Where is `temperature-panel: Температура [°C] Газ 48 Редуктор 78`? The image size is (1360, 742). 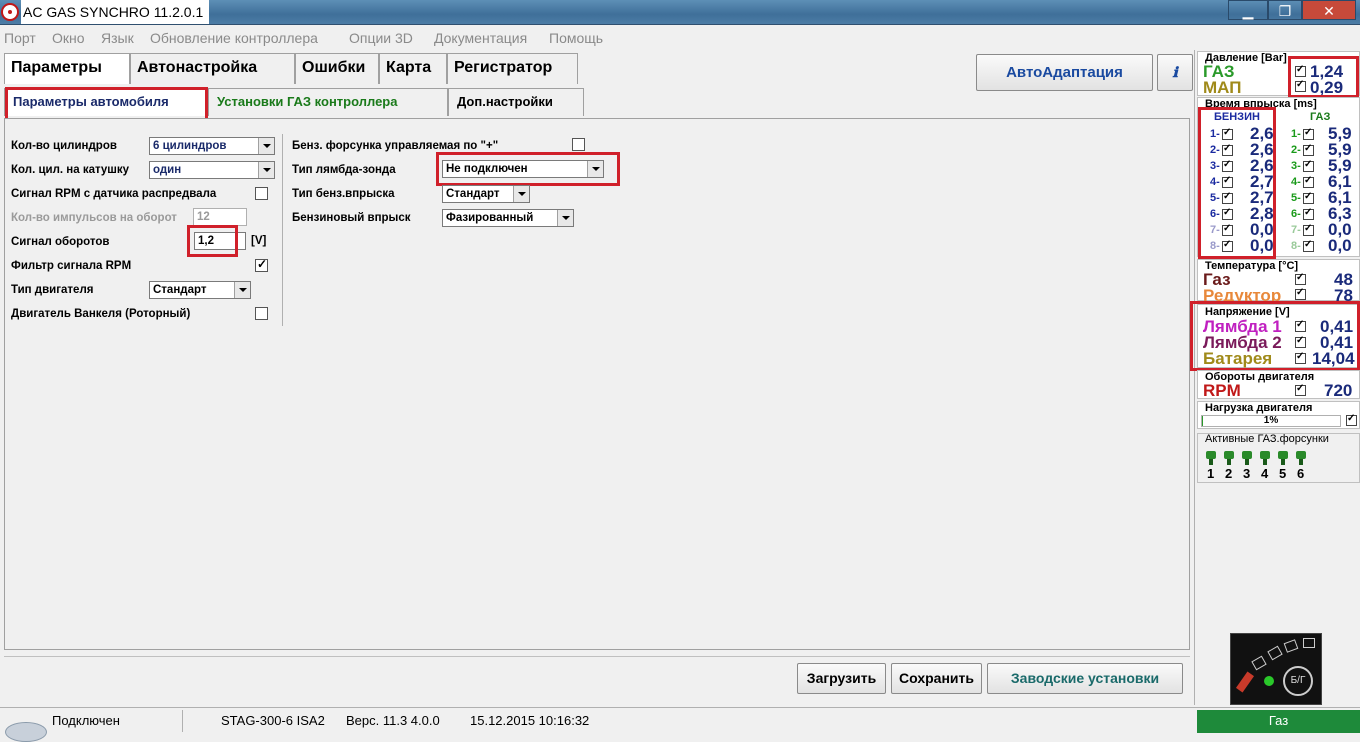
temperature-panel: Температура [°C] Газ 48 Редуктор 78 is located at coordinates (1278, 282).